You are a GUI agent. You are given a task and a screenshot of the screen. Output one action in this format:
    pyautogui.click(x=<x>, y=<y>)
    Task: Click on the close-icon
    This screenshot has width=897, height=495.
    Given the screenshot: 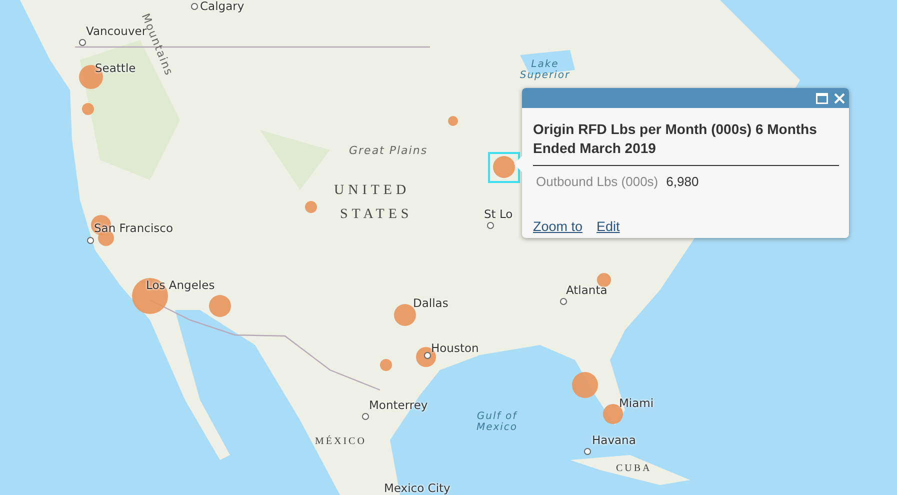 What is the action you would take?
    pyautogui.click(x=839, y=98)
    